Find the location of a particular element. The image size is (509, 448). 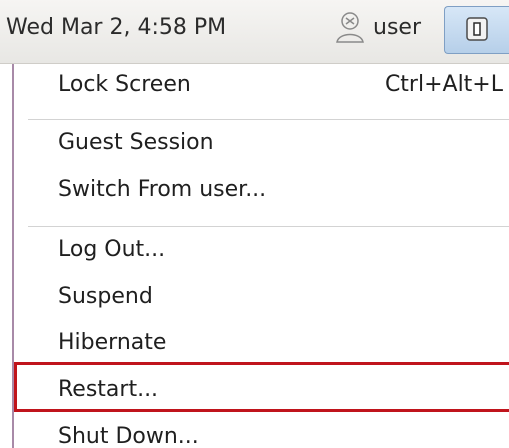

menu-item-suspend: Suspend is located at coordinates (105, 296).